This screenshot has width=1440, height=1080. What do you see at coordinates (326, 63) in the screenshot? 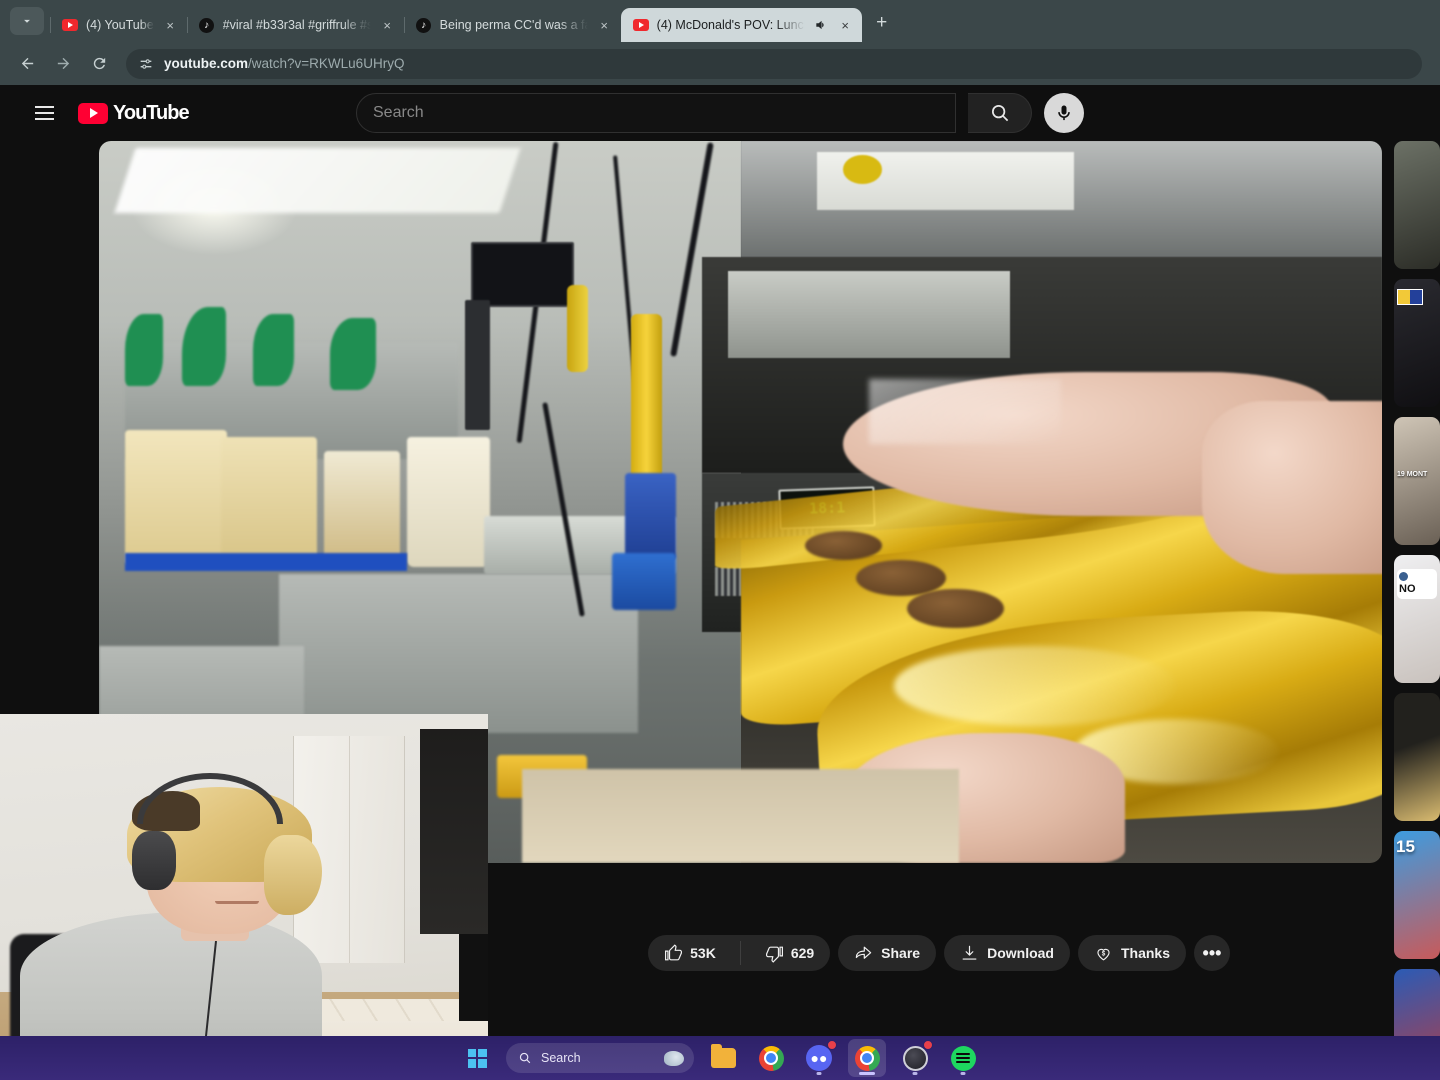
I see `url-path: /watch?v=RKWLu6UHryQ` at bounding box center [326, 63].